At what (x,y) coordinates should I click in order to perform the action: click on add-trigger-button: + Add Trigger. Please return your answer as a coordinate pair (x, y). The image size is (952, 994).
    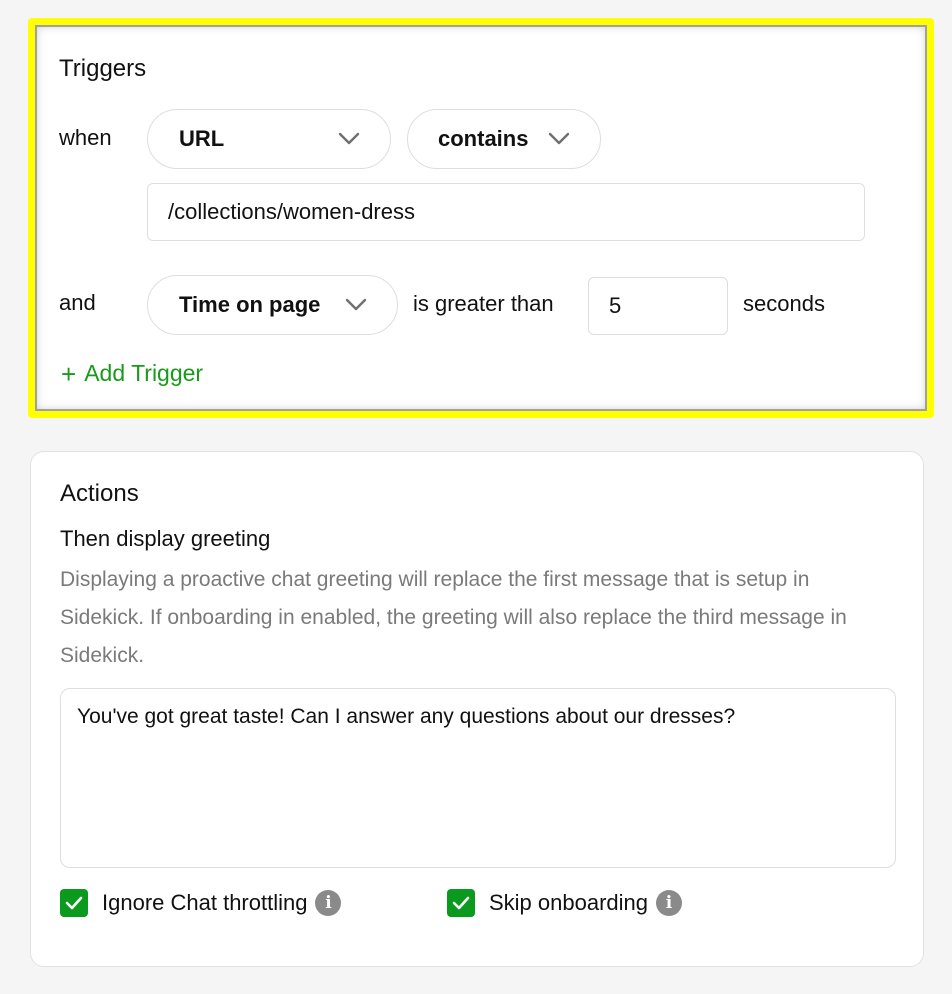
    Looking at the image, I should click on (132, 373).